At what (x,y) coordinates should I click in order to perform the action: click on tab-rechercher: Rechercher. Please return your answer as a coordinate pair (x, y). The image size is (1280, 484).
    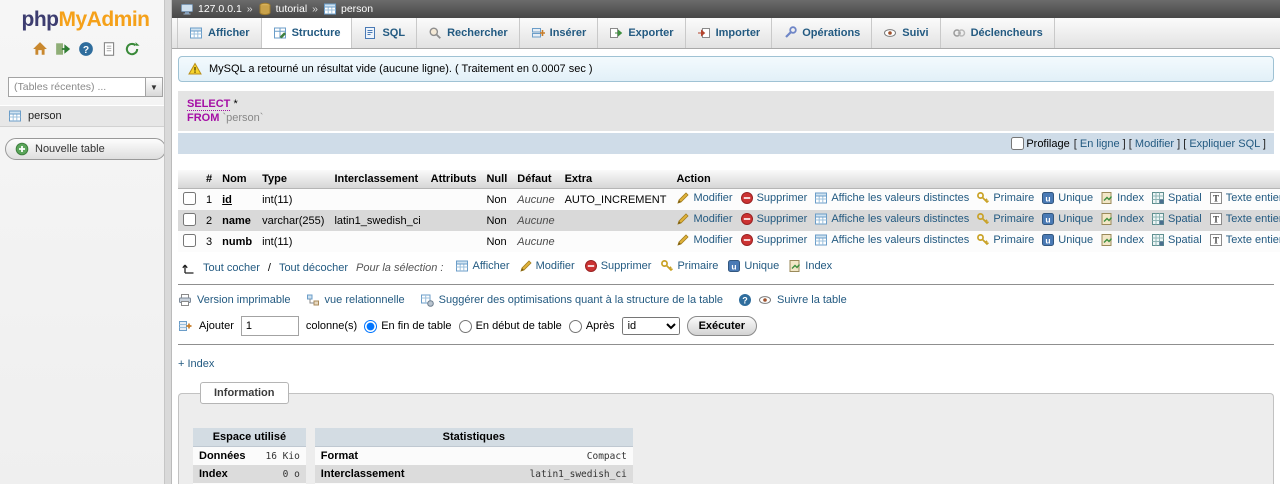
    Looking at the image, I should click on (468, 33).